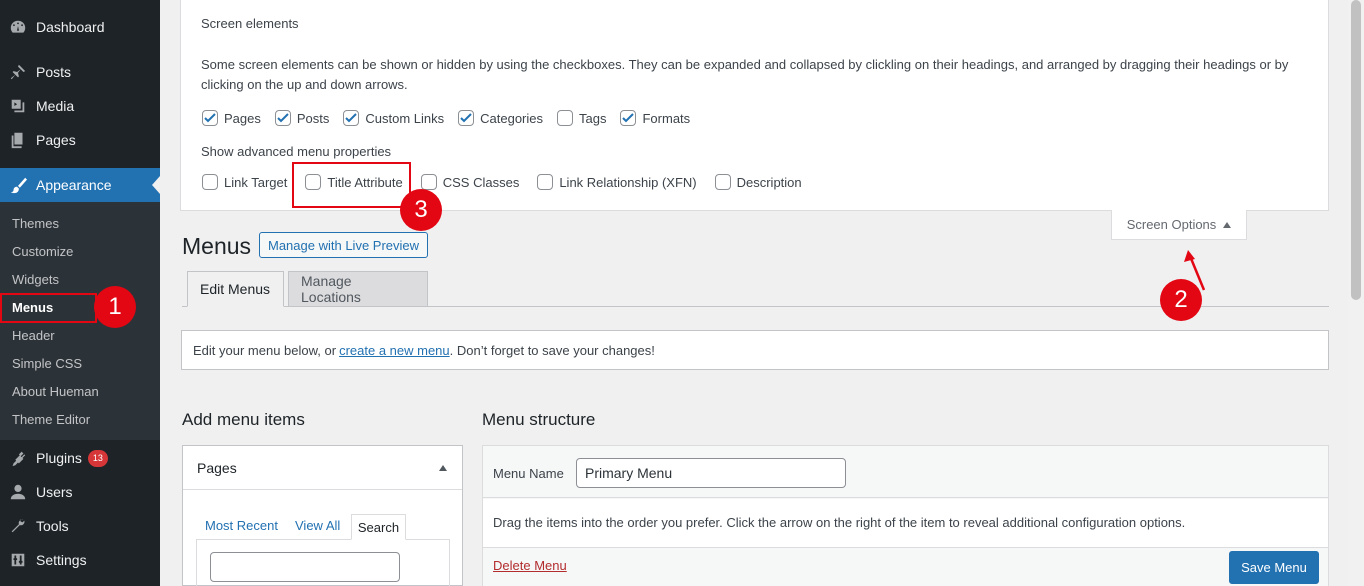 Image resolution: width=1364 pixels, height=586 pixels. What do you see at coordinates (905, 472) in the screenshot?
I see `menu-name-bar: Menu Name` at bounding box center [905, 472].